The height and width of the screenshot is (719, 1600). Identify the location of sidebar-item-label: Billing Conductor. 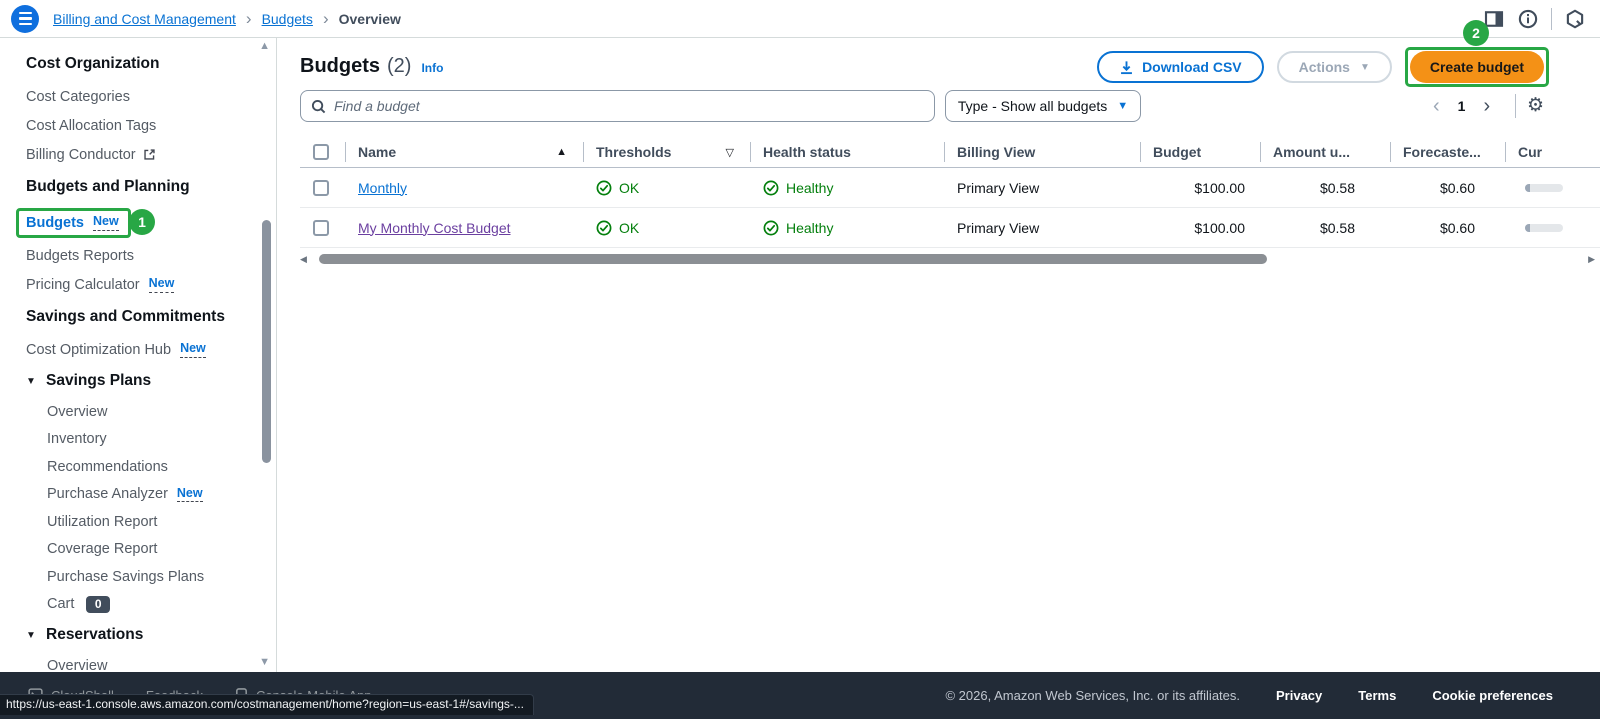
(81, 154).